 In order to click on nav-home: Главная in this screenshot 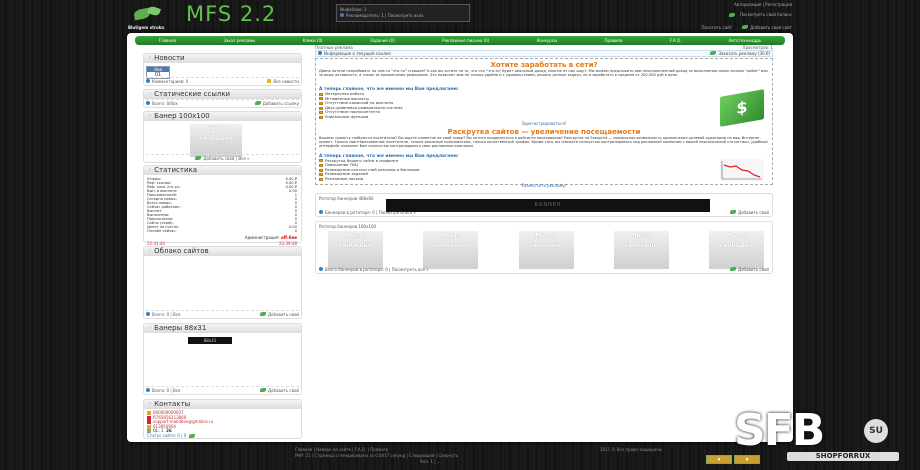, I will do `click(167, 40)`.